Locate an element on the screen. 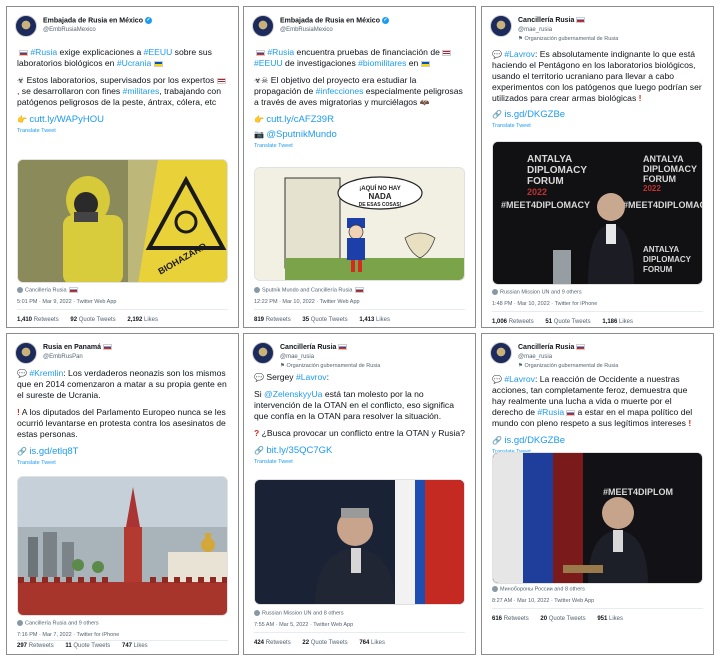 The height and width of the screenshot is (660, 720). retweets-count: 819 Retweets is located at coordinates (272, 320).